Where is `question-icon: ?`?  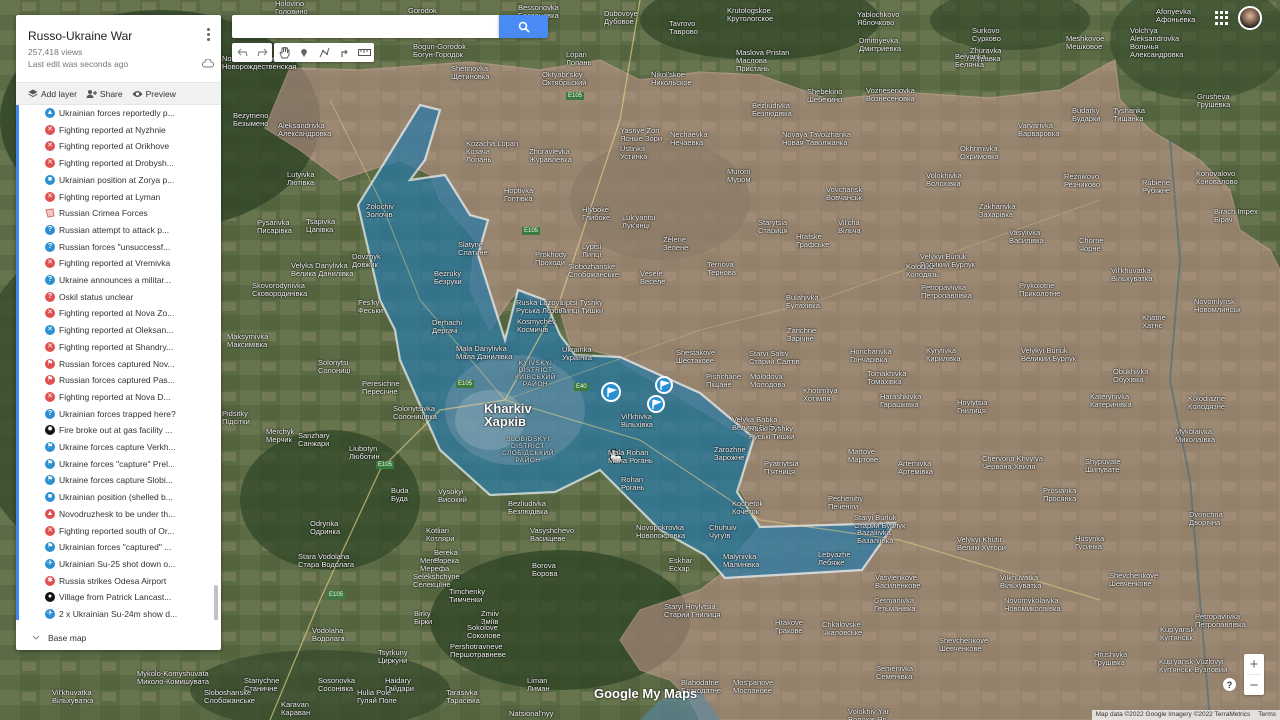
question-icon: ? is located at coordinates (50, 296).